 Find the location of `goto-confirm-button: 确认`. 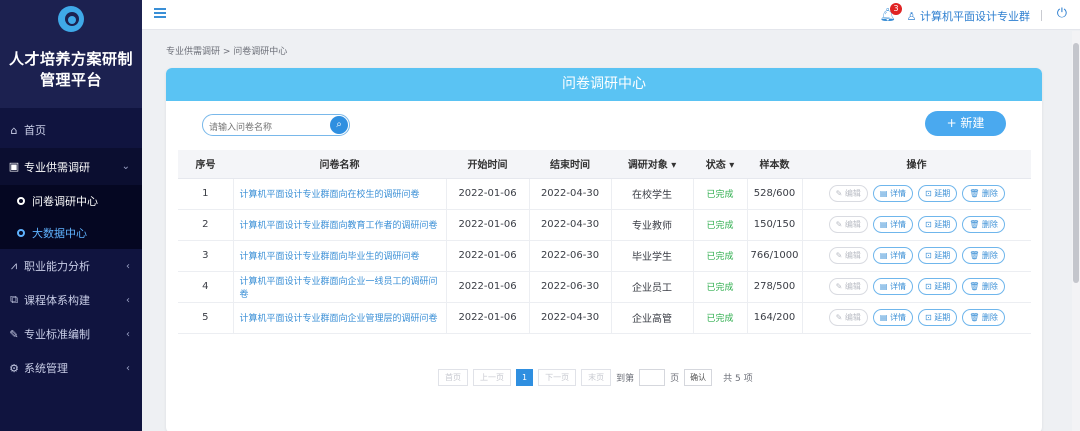

goto-confirm-button: 确认 is located at coordinates (698, 377).